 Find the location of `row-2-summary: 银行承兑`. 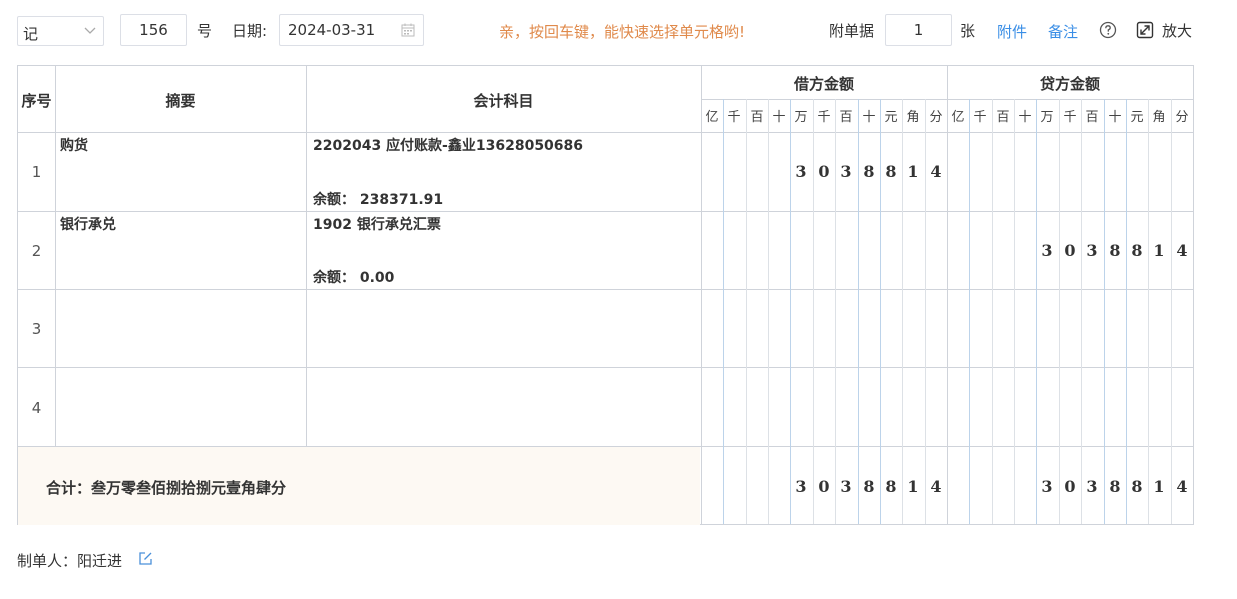

row-2-summary: 银行承兑 is located at coordinates (88, 224).